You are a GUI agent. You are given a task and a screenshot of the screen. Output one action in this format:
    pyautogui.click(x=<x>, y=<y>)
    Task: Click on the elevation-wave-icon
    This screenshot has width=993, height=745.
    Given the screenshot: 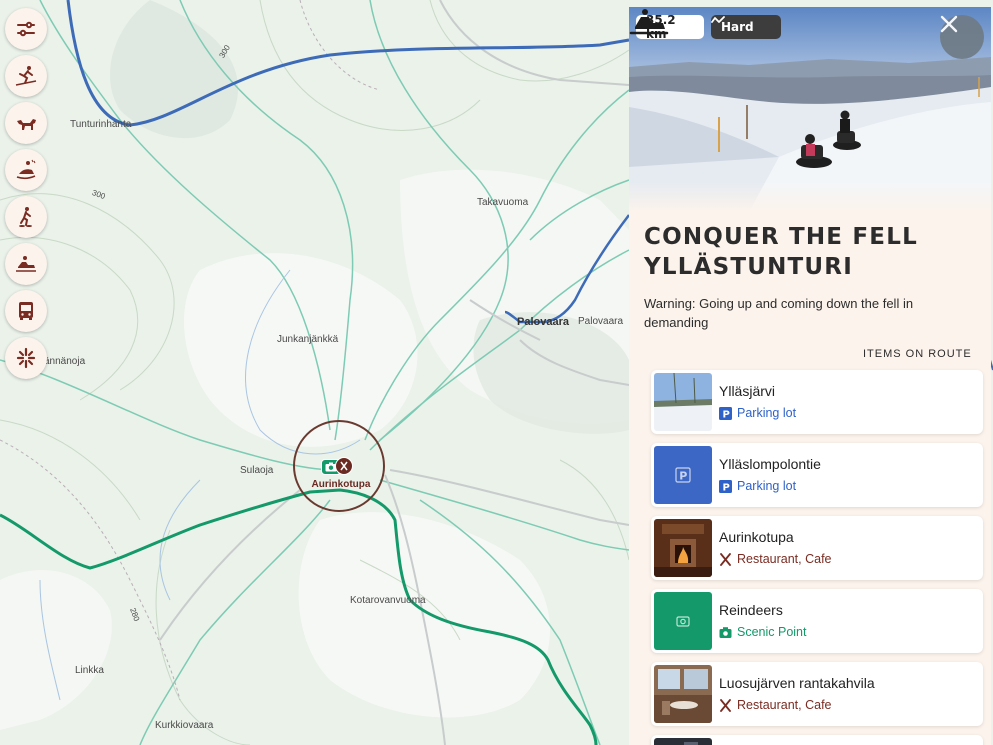 What is the action you would take?
    pyautogui.click(x=718, y=19)
    